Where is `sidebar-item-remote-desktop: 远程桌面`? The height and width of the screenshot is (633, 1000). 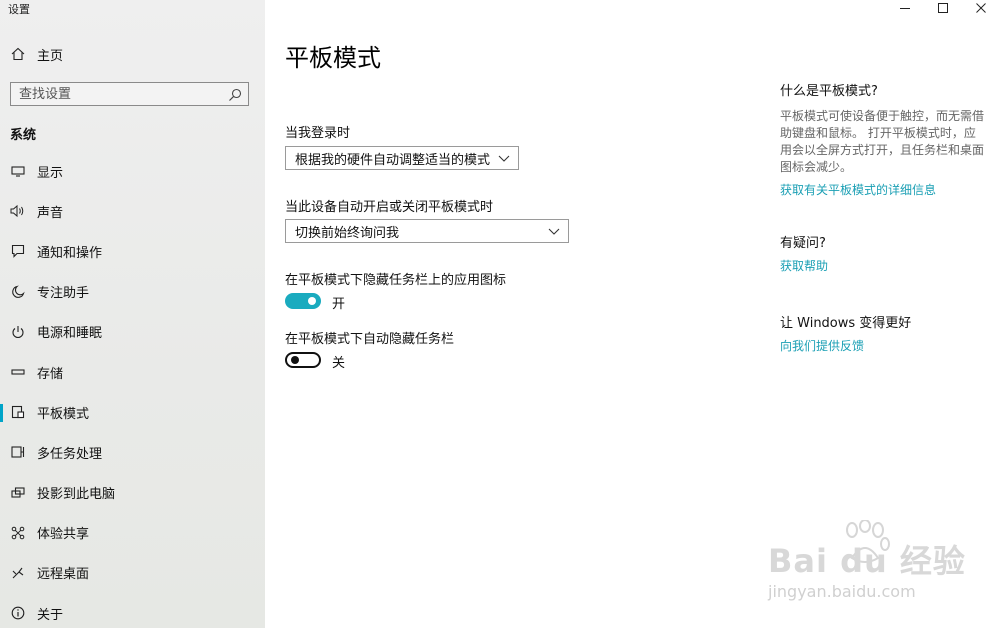 sidebar-item-remote-desktop: 远程桌面 is located at coordinates (132, 573).